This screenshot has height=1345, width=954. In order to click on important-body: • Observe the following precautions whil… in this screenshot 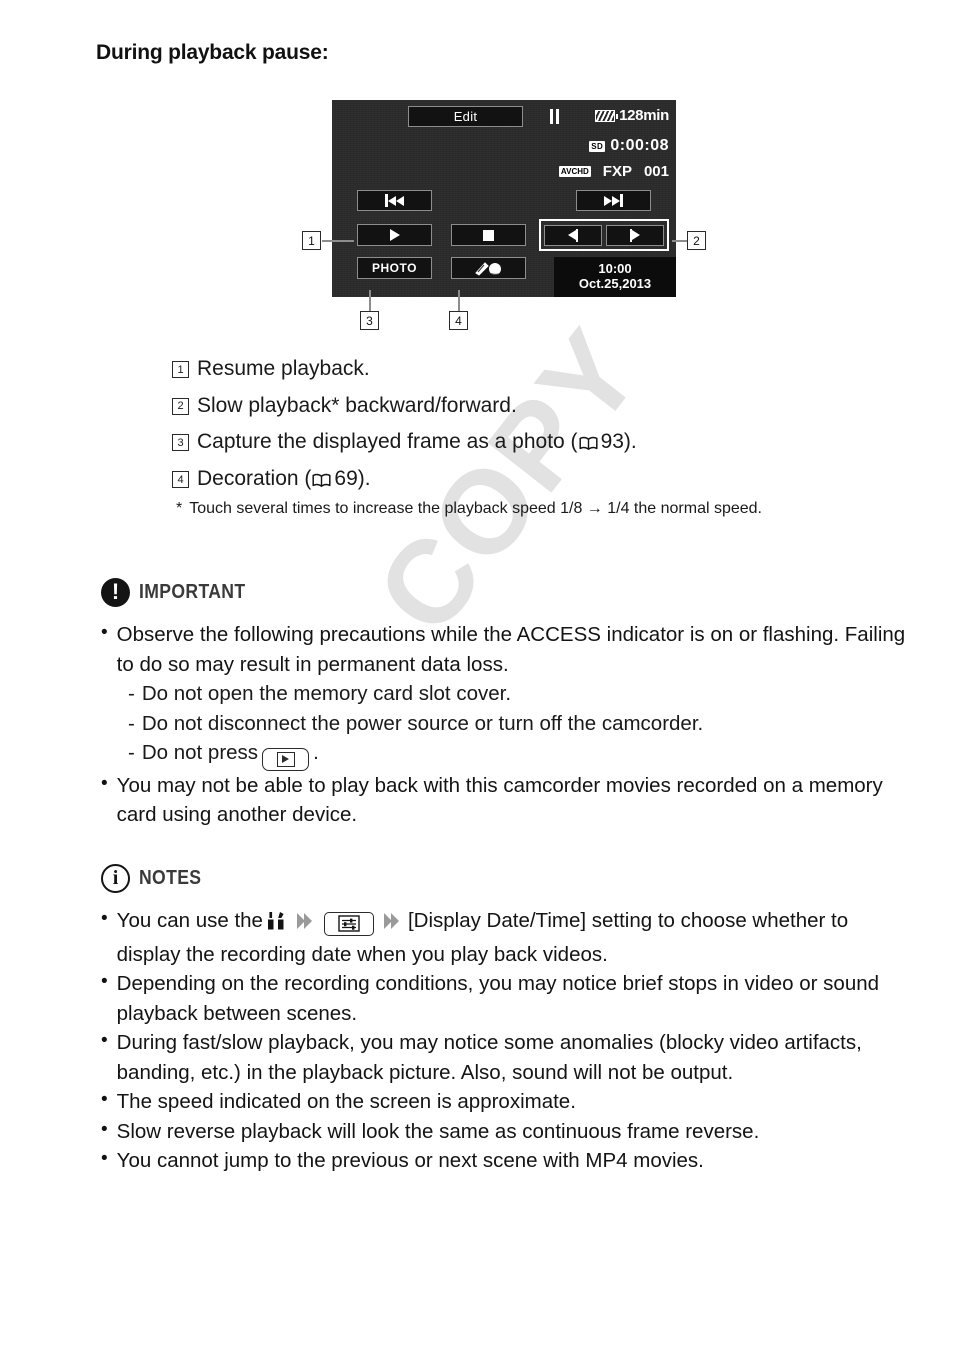, I will do `click(505, 725)`.